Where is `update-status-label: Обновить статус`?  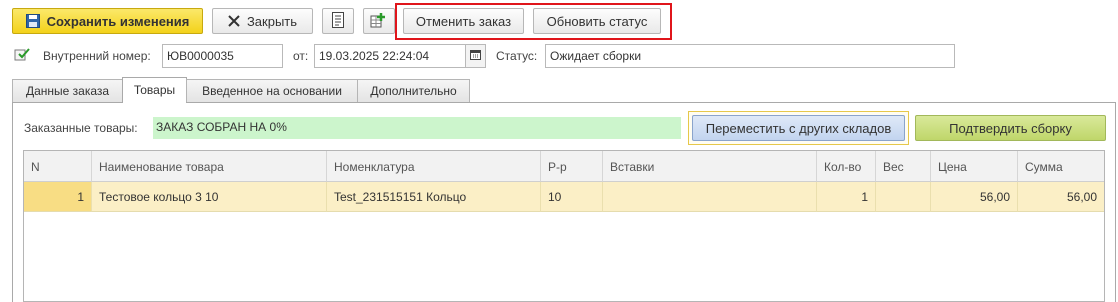
update-status-label: Обновить статус is located at coordinates (597, 21).